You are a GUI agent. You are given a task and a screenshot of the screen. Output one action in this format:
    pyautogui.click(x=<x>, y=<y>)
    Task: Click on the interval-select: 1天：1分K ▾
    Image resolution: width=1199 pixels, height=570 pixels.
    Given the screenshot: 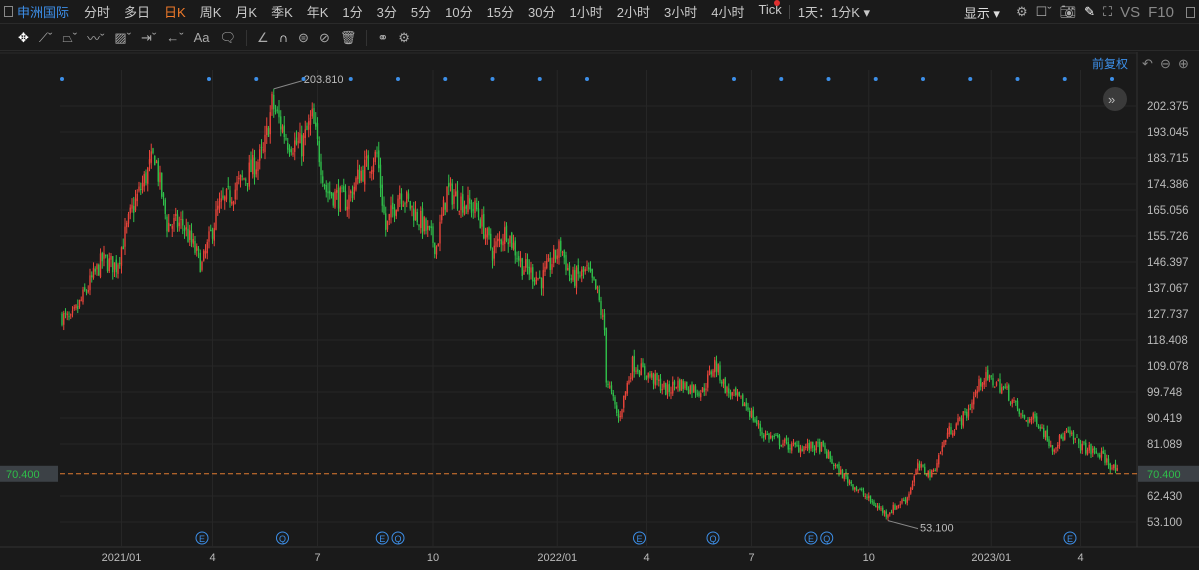 What is the action you would take?
    pyautogui.click(x=834, y=11)
    